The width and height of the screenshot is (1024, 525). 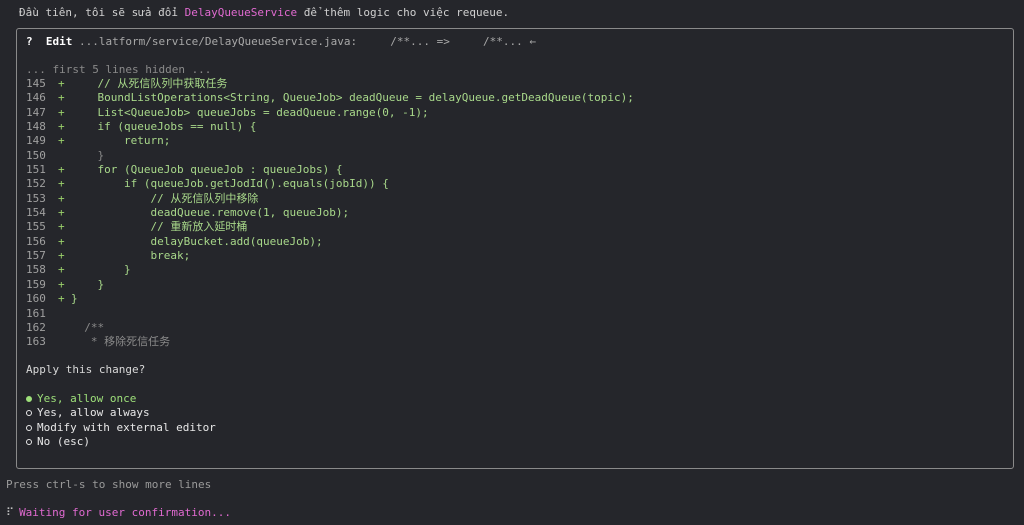 What do you see at coordinates (330, 270) in the screenshot?
I see `diff-line: 158 + }` at bounding box center [330, 270].